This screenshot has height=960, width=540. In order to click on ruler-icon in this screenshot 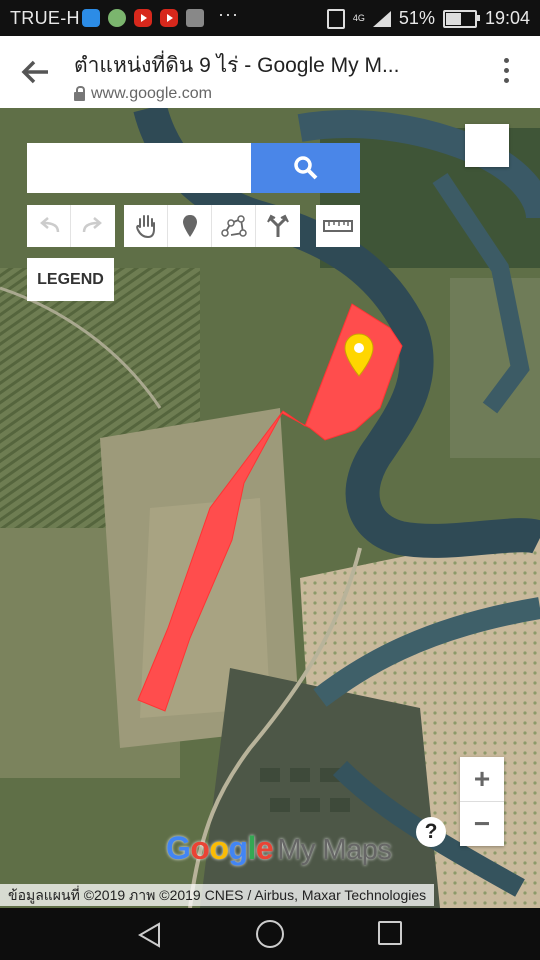, I will do `click(338, 226)`.